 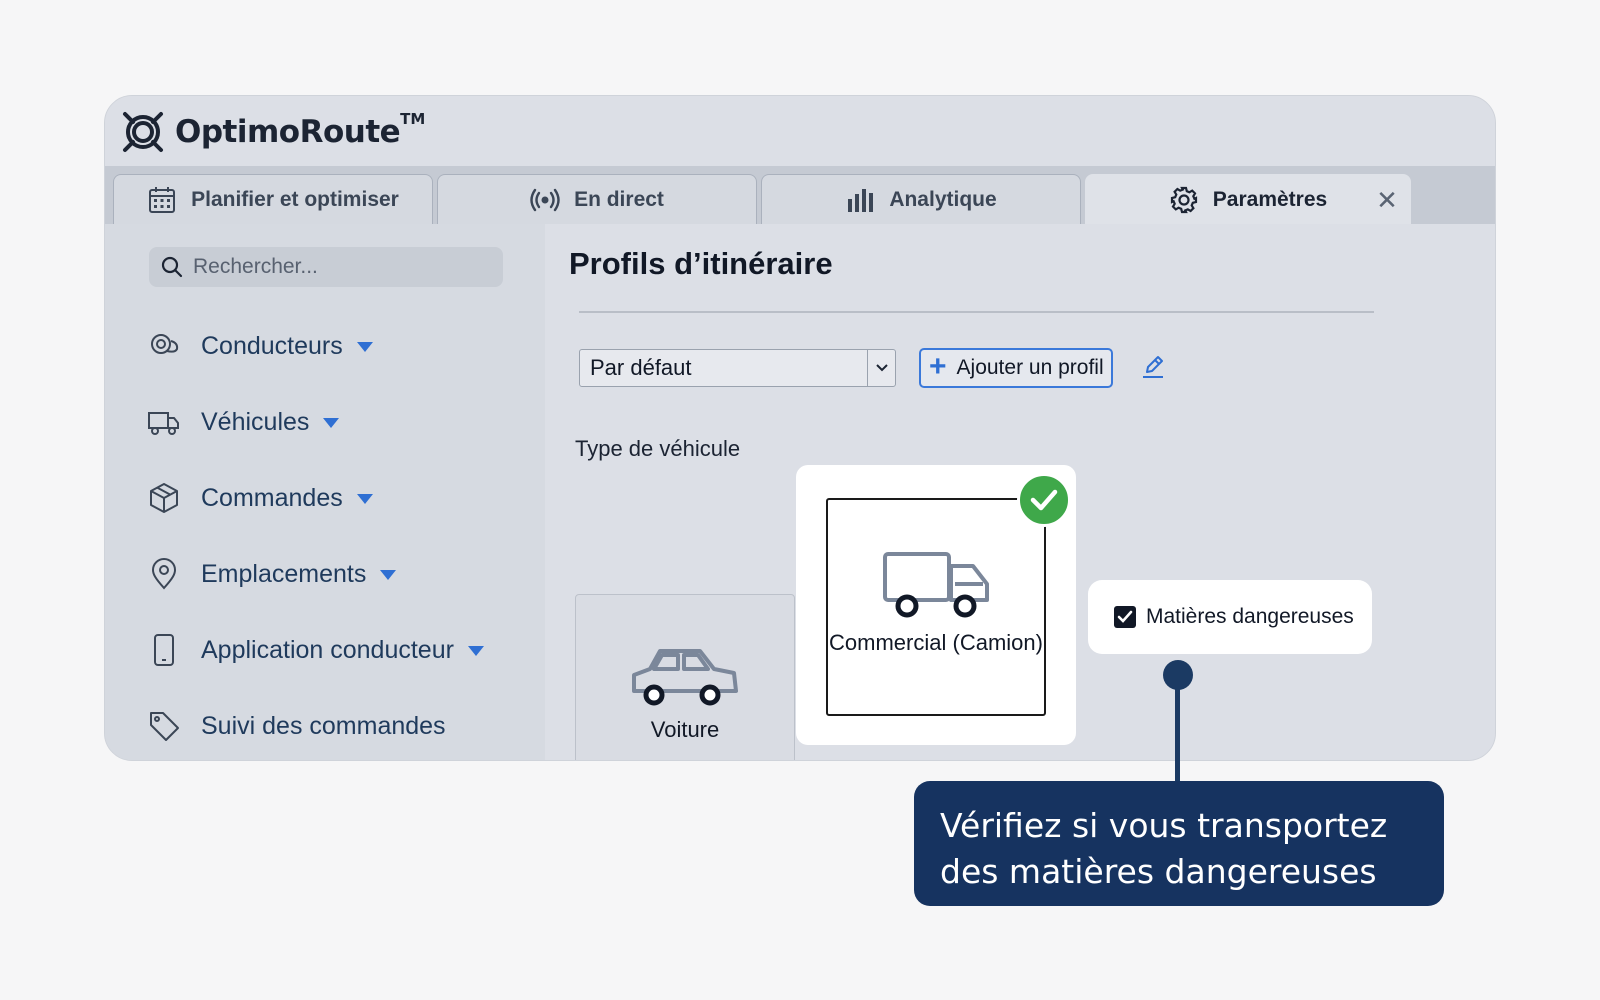 What do you see at coordinates (143, 132) in the screenshot?
I see `optimoroute-logo-icon` at bounding box center [143, 132].